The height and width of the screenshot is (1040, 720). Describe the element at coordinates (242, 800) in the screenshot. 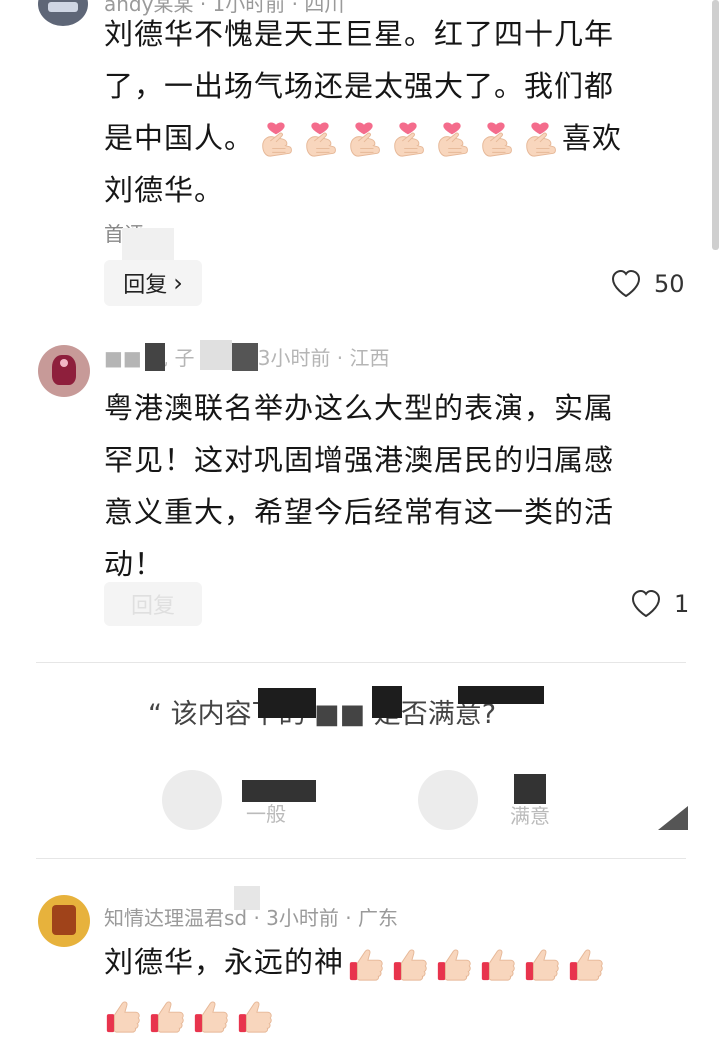

I see `survey-option-neutral: 一般` at that location.